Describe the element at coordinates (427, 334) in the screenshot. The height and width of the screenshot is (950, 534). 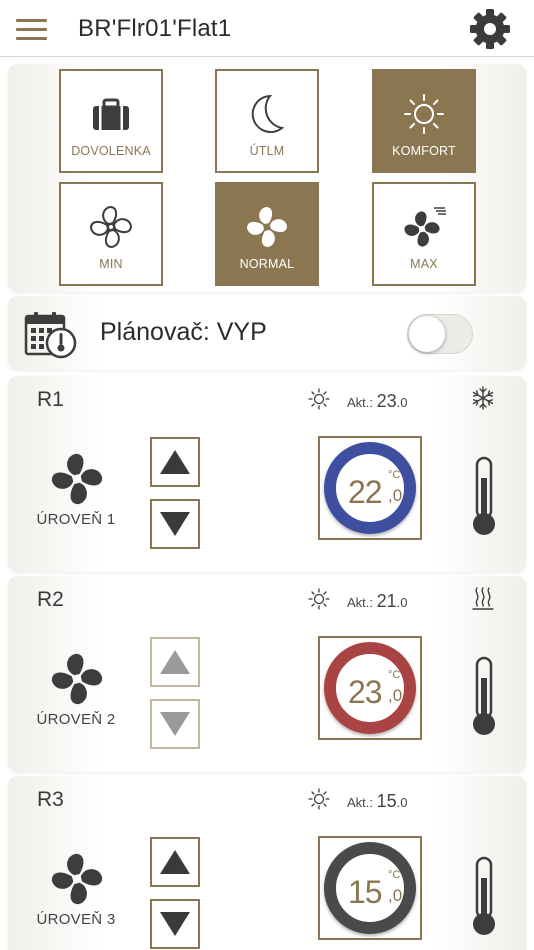
I see `toggle-knob` at that location.